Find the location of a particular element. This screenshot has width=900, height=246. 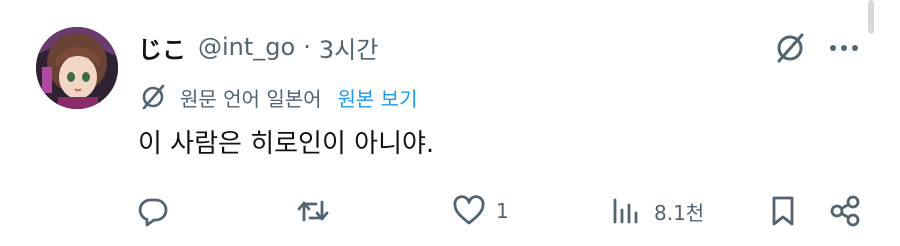

views-icon is located at coordinates (625, 211).